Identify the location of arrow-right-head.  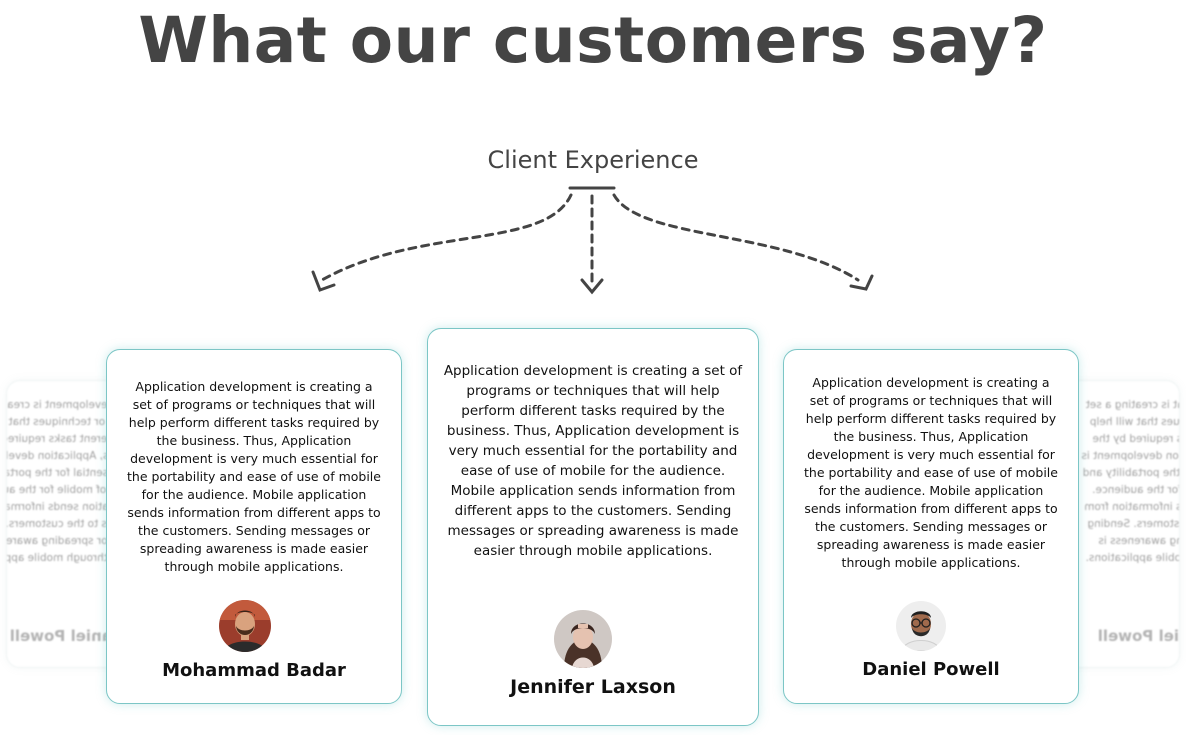
(861, 282).